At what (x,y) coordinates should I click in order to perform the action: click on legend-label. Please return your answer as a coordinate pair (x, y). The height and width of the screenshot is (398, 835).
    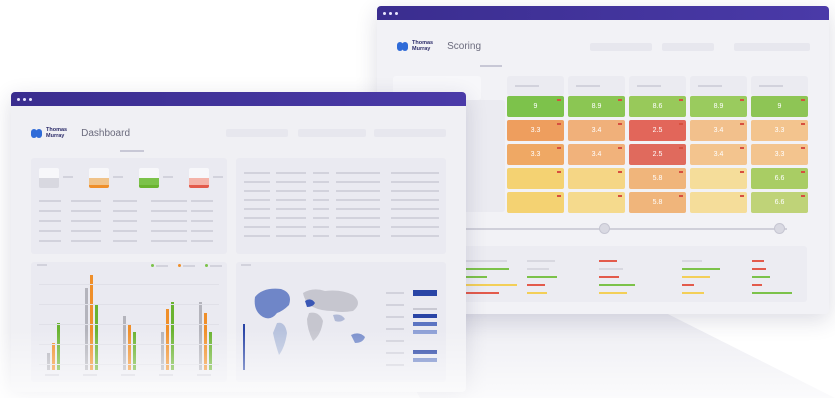
    Looking at the image, I should click on (395, 353).